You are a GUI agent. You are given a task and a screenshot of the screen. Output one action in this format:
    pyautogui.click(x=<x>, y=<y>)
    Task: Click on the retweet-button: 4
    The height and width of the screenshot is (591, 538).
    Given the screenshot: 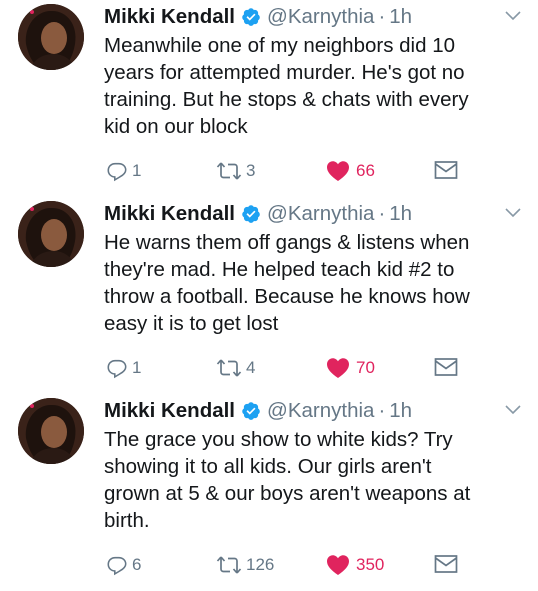 What is the action you would take?
    pyautogui.click(x=235, y=368)
    